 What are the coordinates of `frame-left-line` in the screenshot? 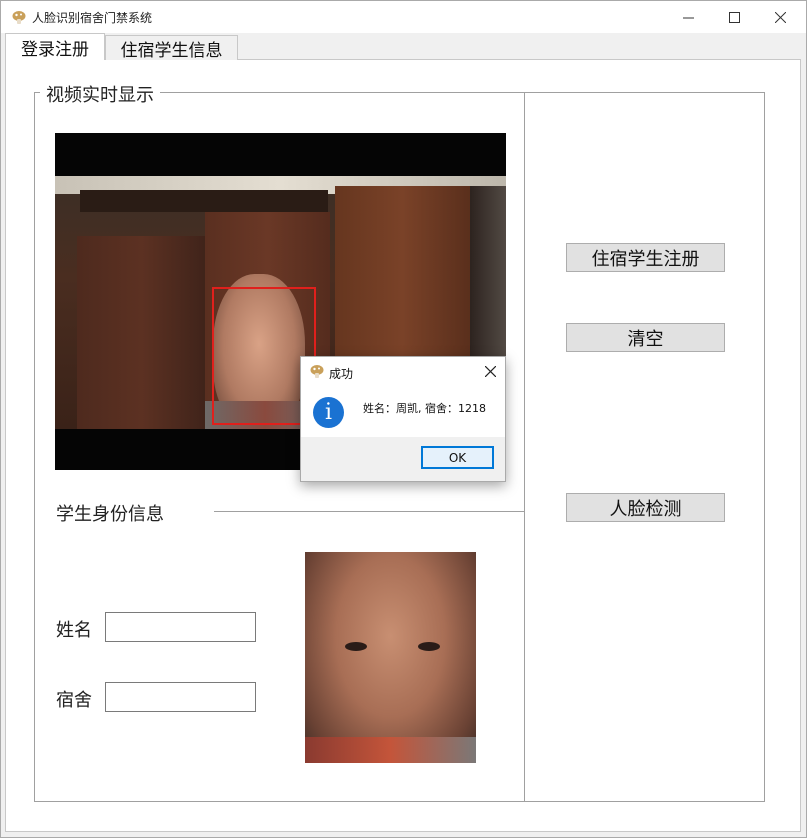 It's located at (34, 447).